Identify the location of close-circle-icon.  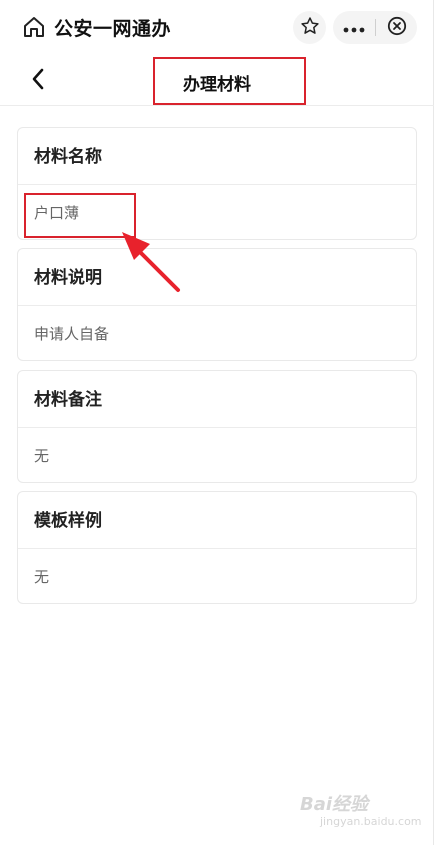
(397, 28).